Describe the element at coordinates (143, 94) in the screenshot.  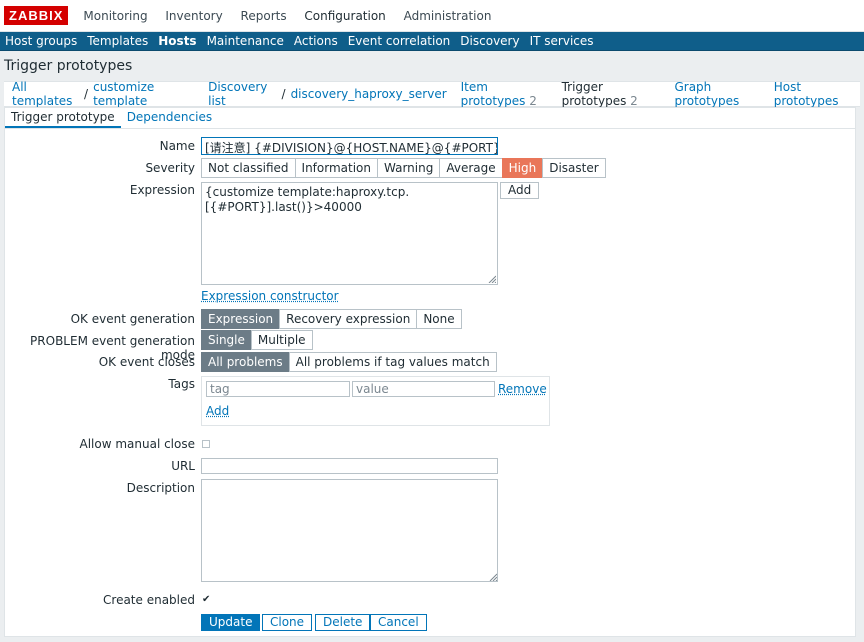
I see `breadcrumb-template: customize template` at that location.